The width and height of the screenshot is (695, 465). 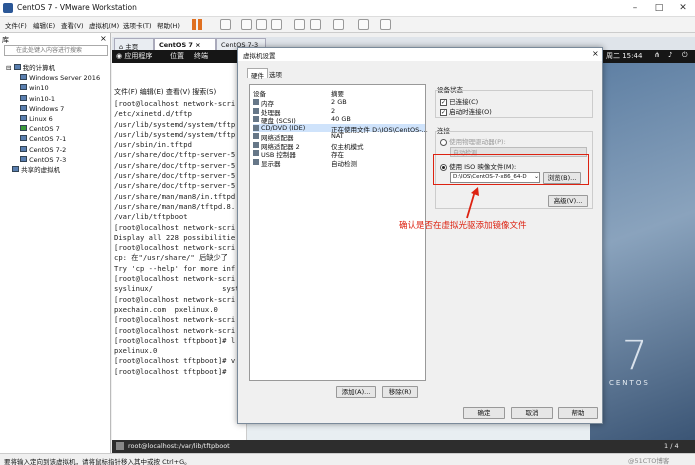 What do you see at coordinates (624, 56) in the screenshot?
I see `gnome-clock: 周二 15:44` at bounding box center [624, 56].